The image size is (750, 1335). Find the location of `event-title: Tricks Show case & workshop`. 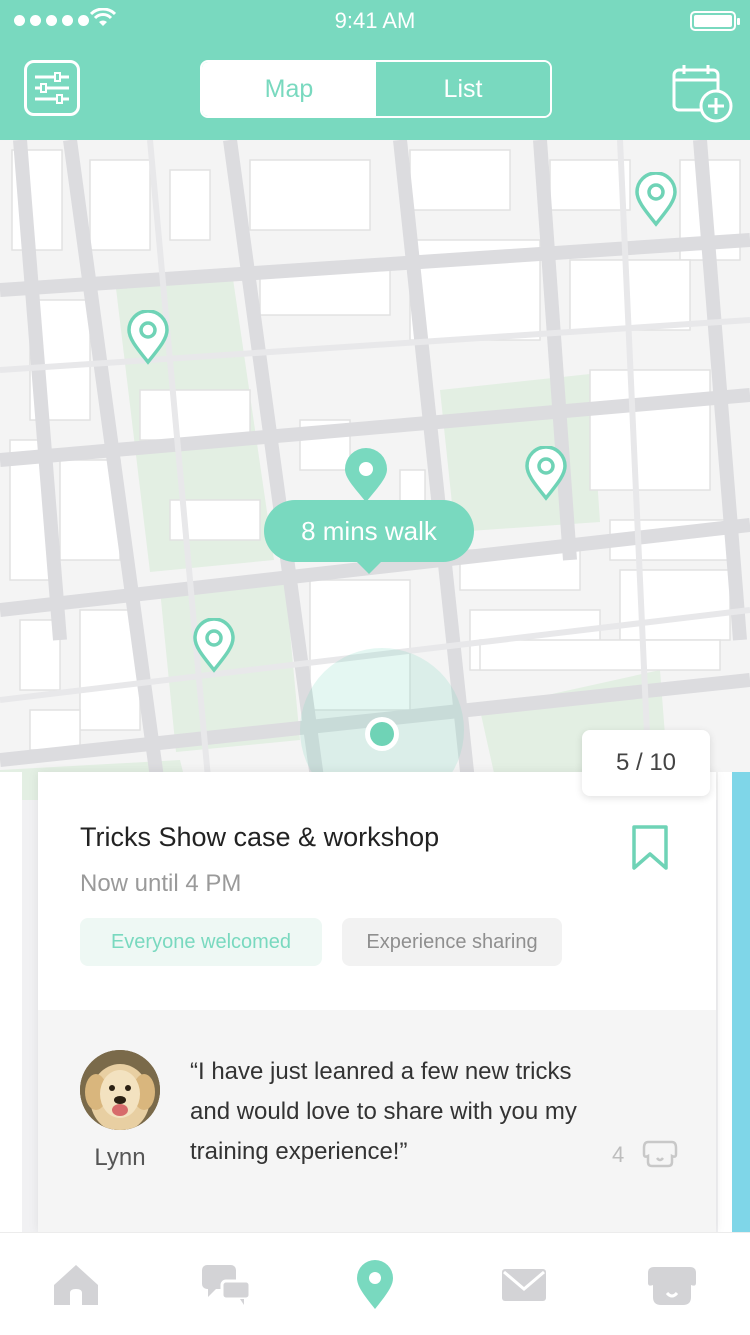

event-title: Tricks Show case & workshop is located at coordinates (260, 837).